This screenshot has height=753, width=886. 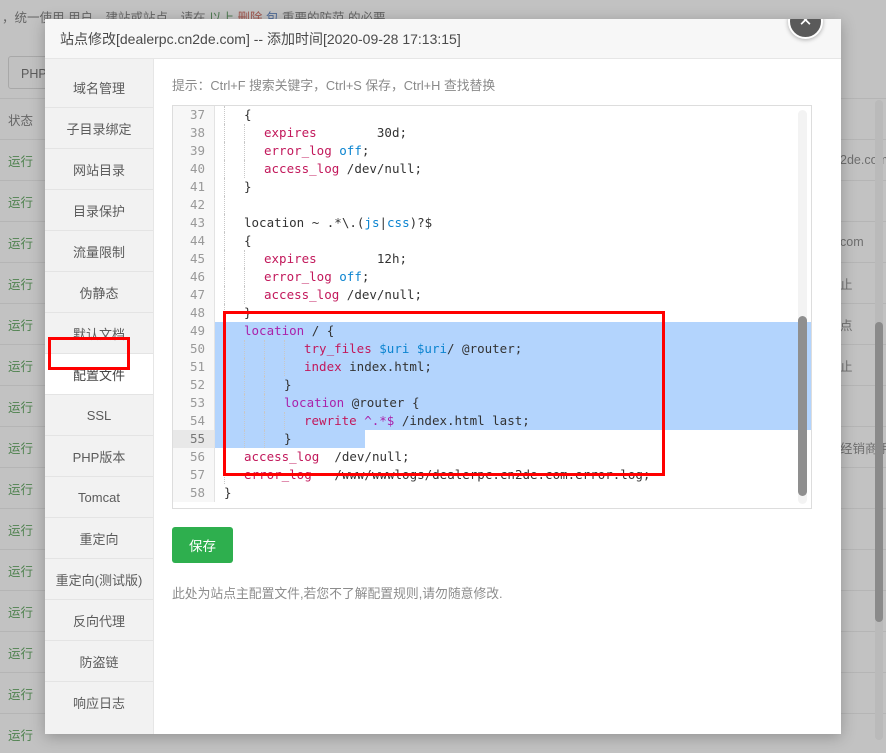 I want to click on code-tokens: error_log off;, so click(x=316, y=276).